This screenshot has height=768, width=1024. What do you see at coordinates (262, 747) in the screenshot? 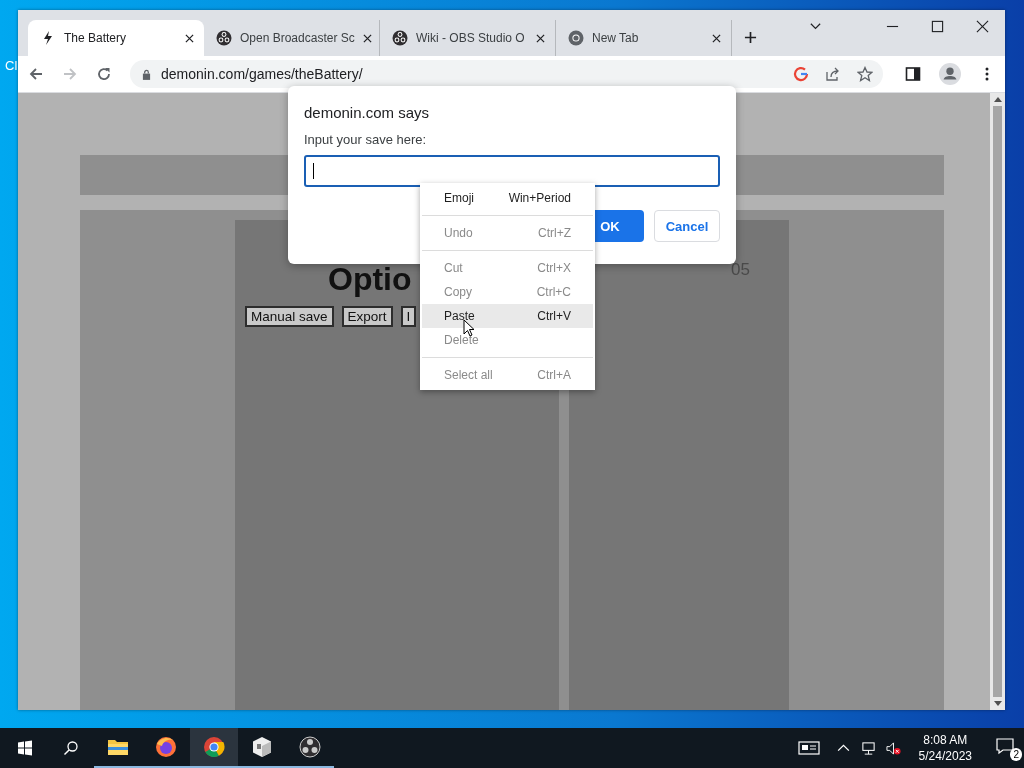
I see `cube-icon` at bounding box center [262, 747].